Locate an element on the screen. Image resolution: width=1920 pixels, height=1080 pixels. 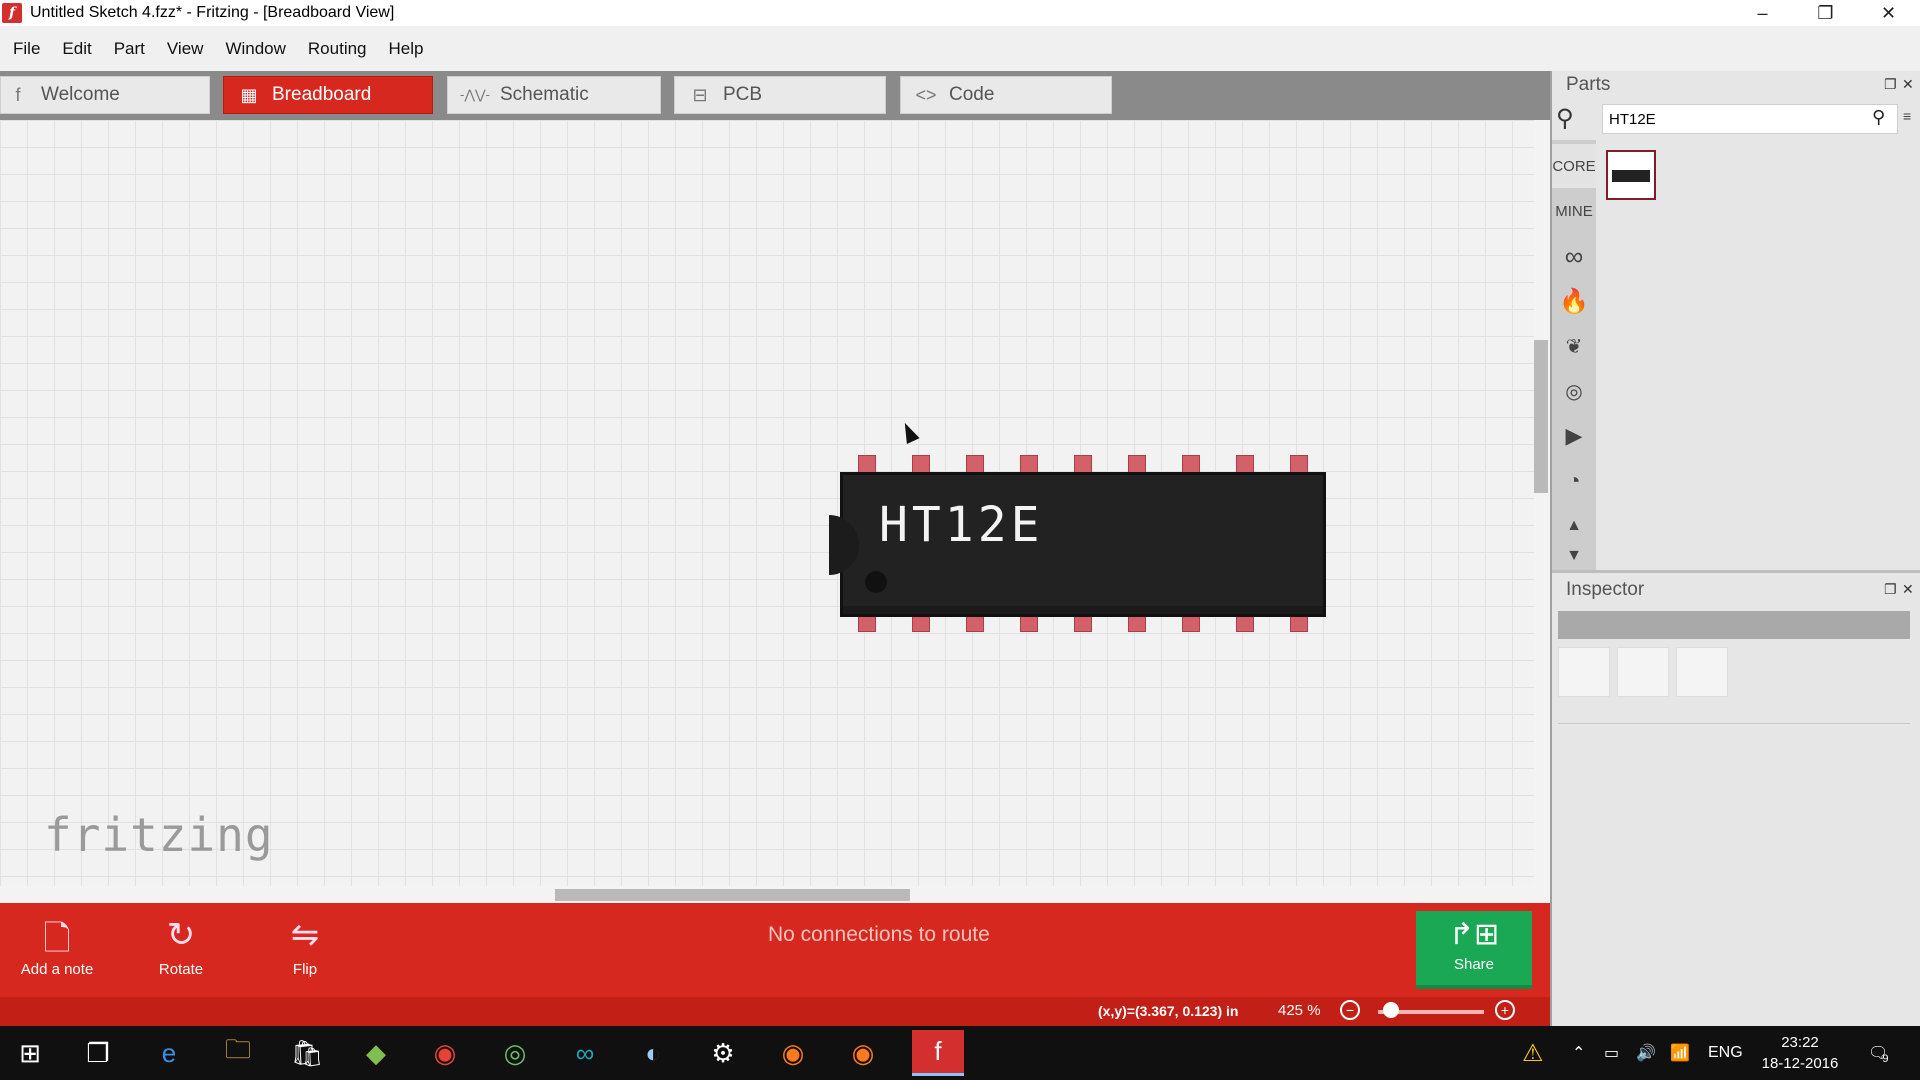
arduino-ide-icon: ∞ is located at coordinates (585, 1053).